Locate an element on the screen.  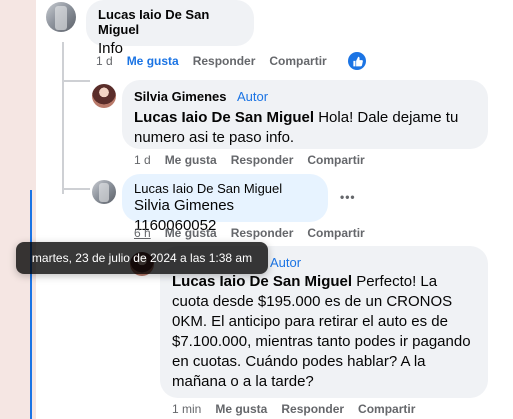
comment-time: 1 min is located at coordinates (186, 409).